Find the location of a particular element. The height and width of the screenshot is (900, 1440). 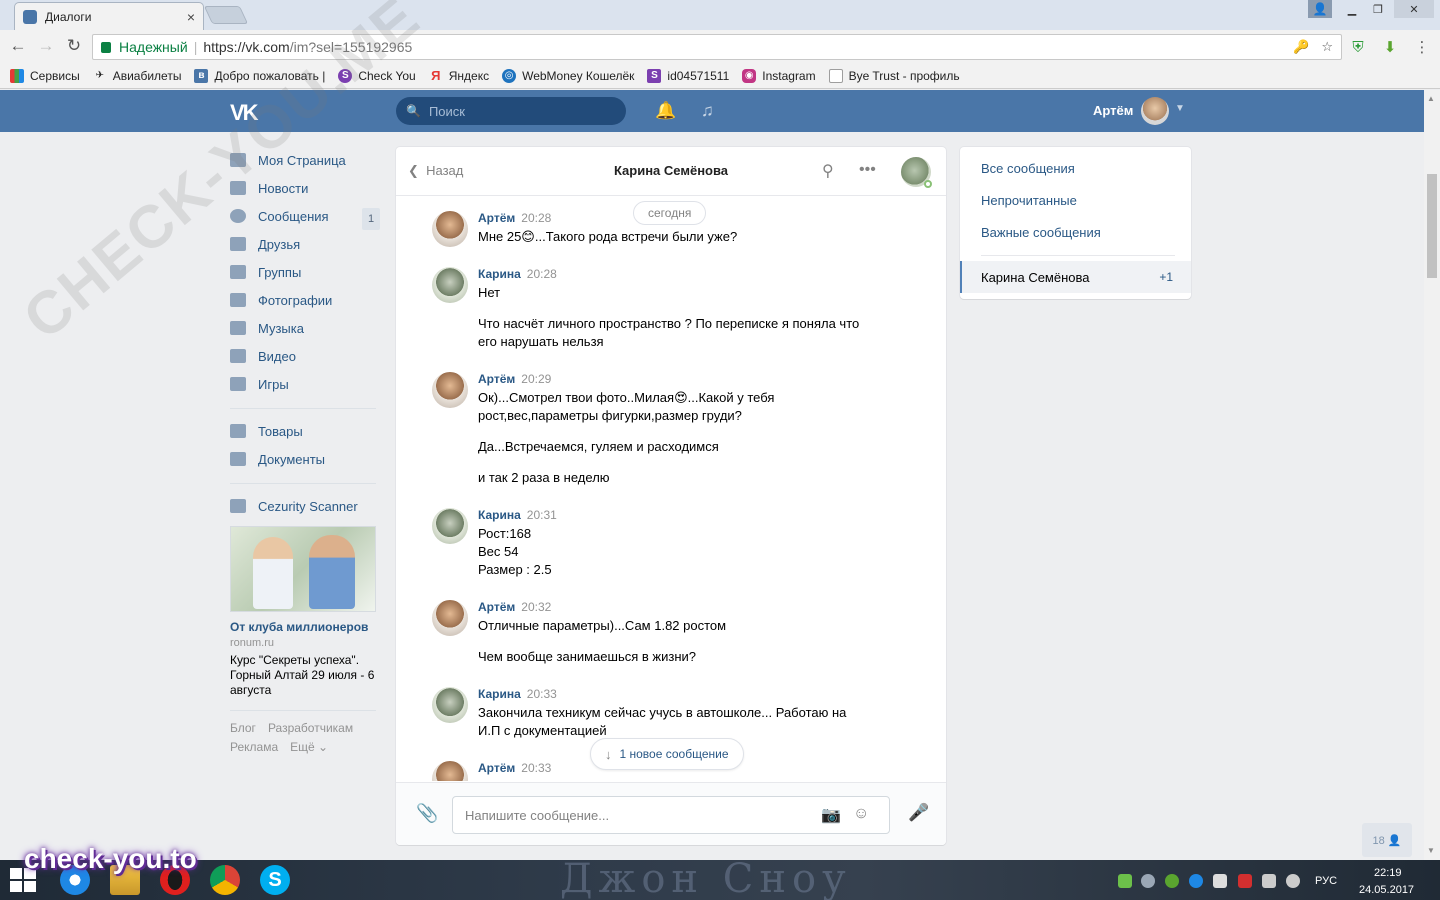

opera-icon is located at coordinates (175, 880).